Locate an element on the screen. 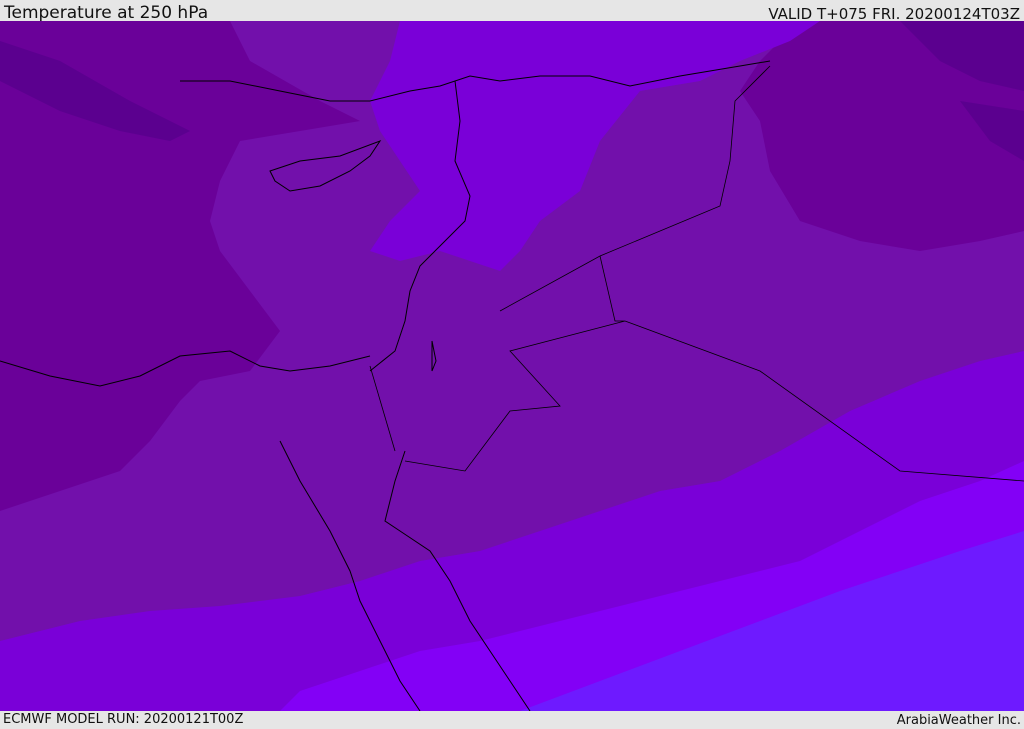  map-title: Temperature at 250 hPa is located at coordinates (106, 13).